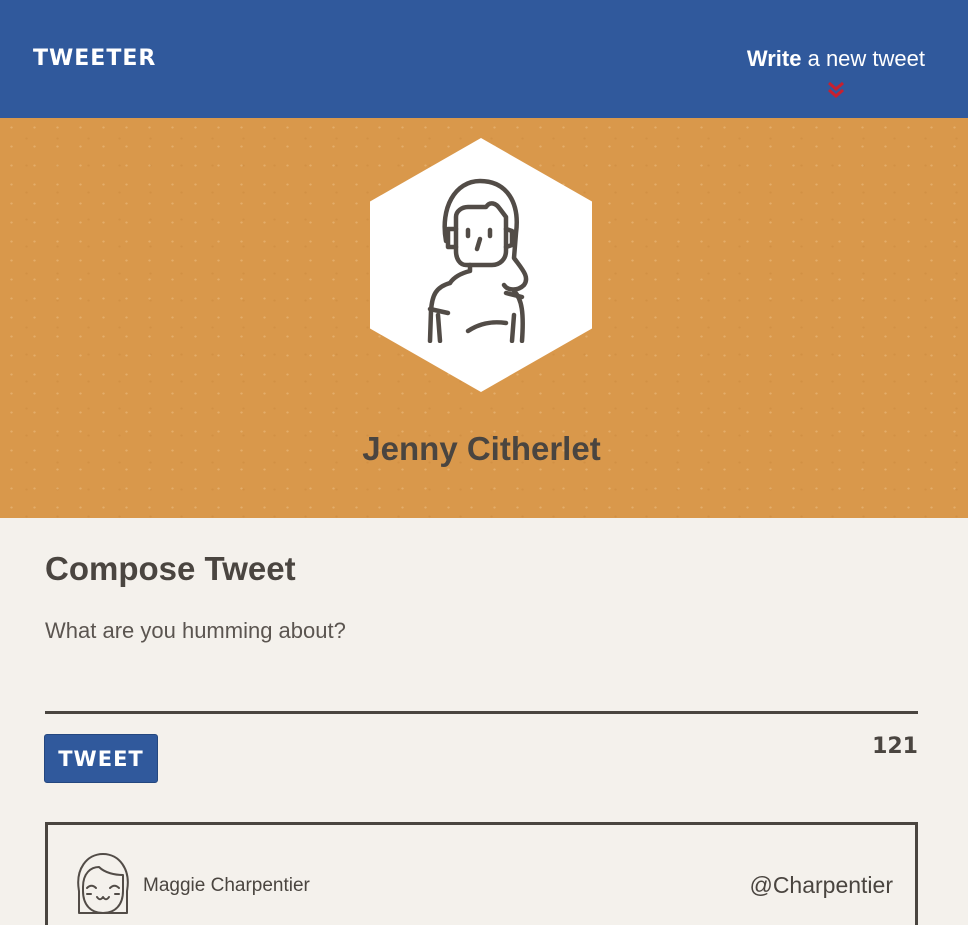 This screenshot has width=968, height=925. Describe the element at coordinates (863, 58) in the screenshot. I see `new-tweet-label: a new tweet` at that location.